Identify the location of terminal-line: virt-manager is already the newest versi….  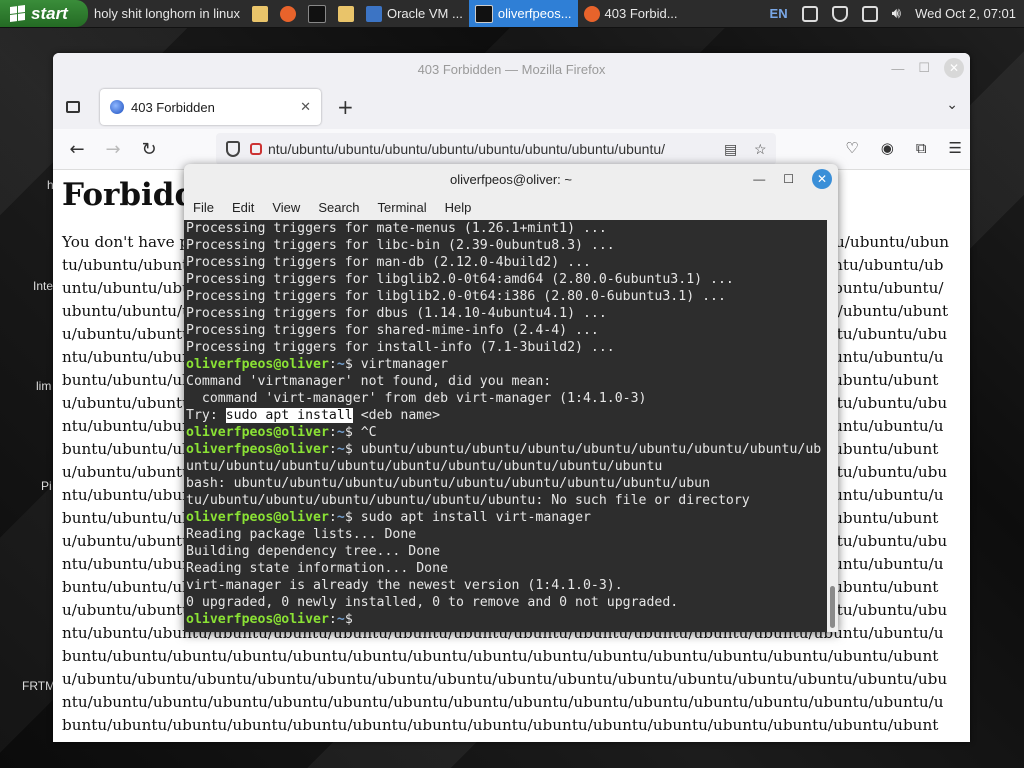
(404, 585).